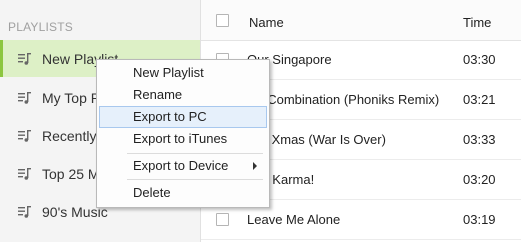  I want to click on menu-item-export-to-device: Export to Device, so click(183, 166).